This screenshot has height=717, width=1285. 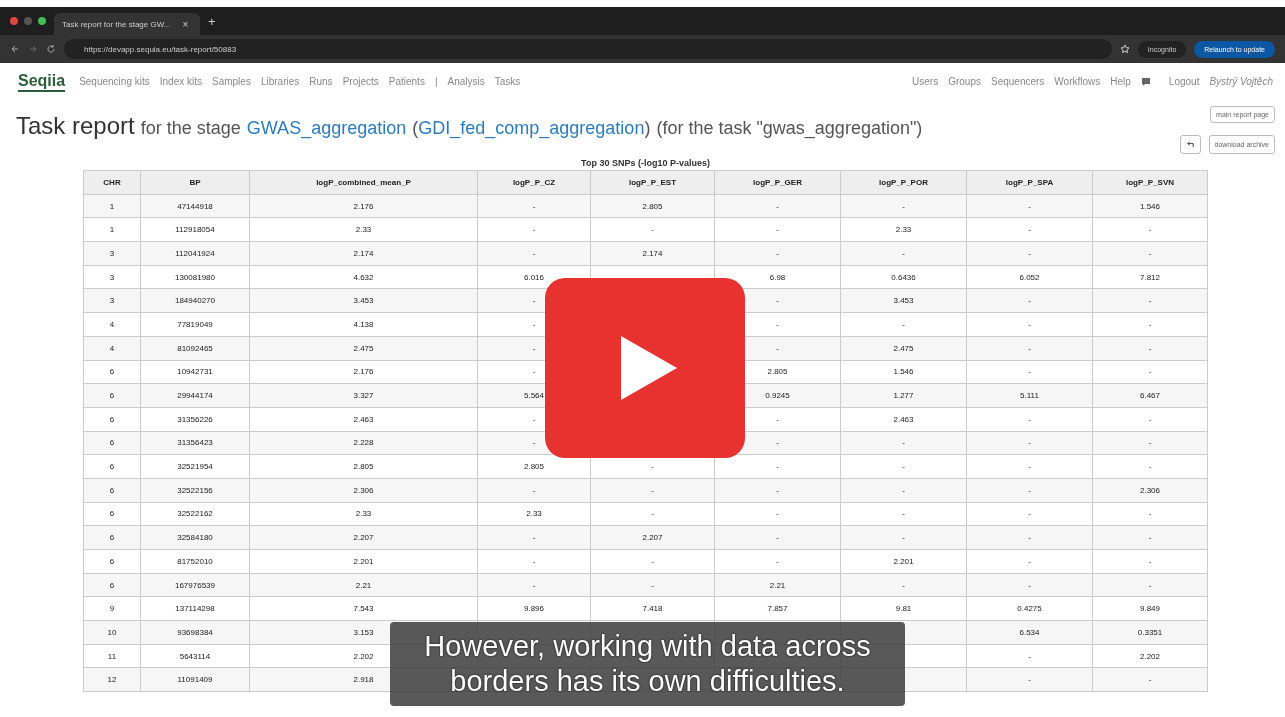 What do you see at coordinates (903, 395) in the screenshot?
I see `table-cell: 1.277` at bounding box center [903, 395].